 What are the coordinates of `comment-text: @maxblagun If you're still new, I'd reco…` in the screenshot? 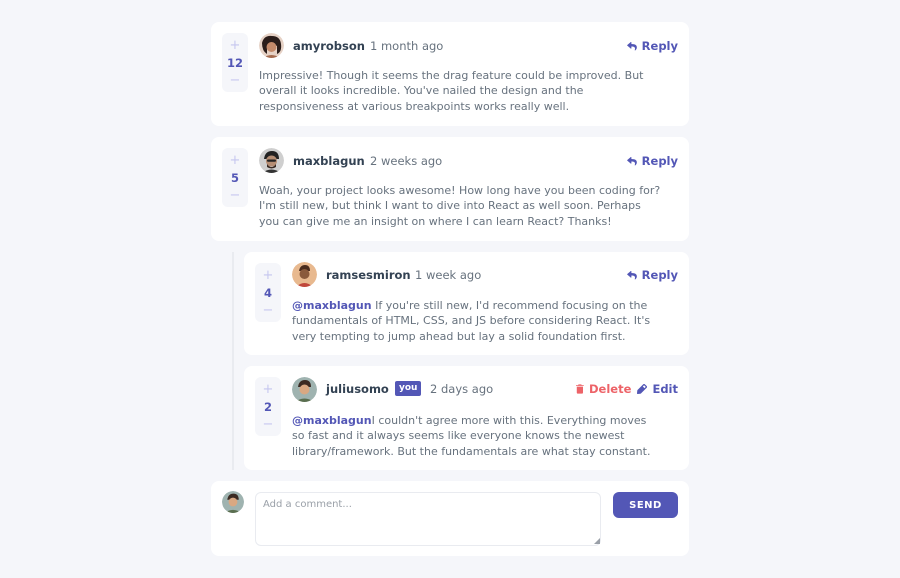 It's located at (477, 321).